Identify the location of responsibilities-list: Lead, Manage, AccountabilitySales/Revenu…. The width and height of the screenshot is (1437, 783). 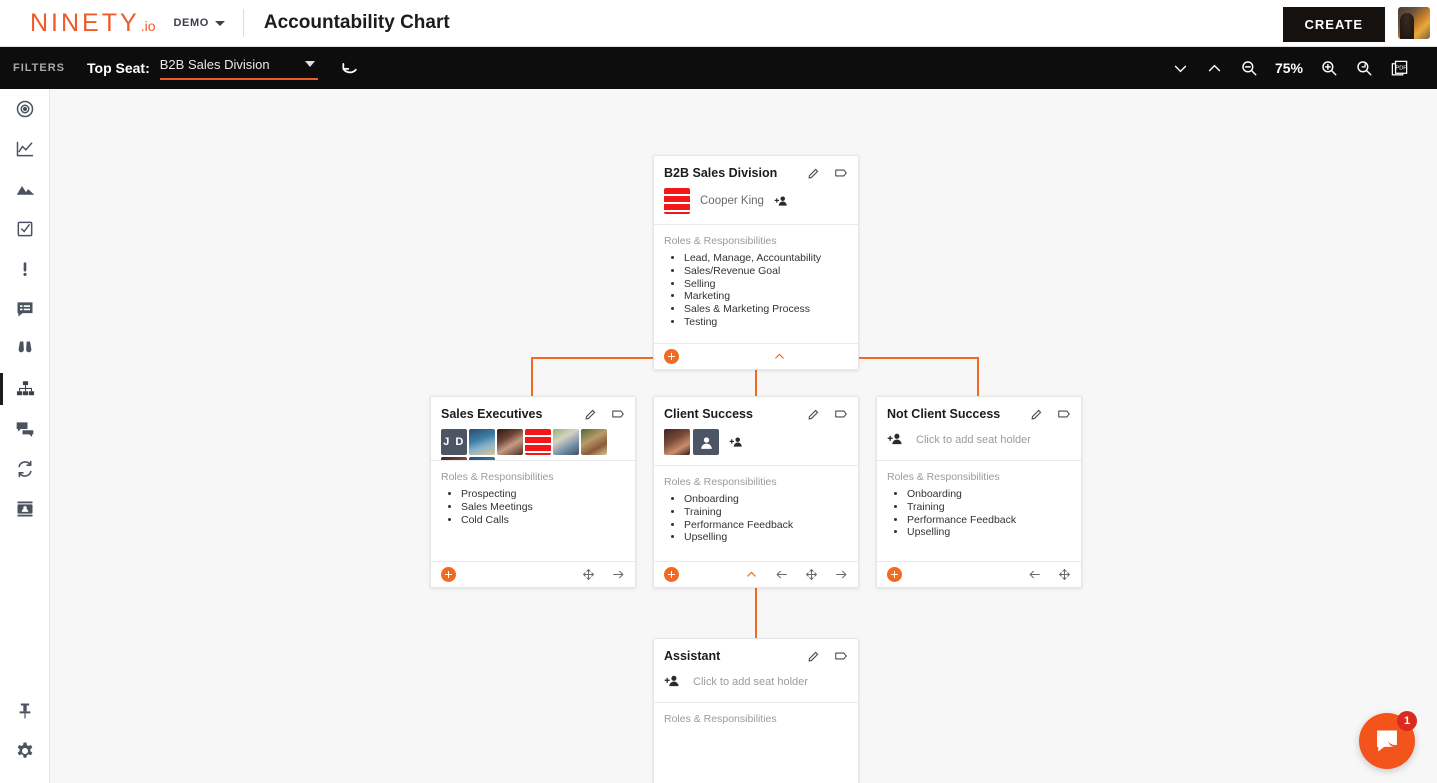
(756, 290).